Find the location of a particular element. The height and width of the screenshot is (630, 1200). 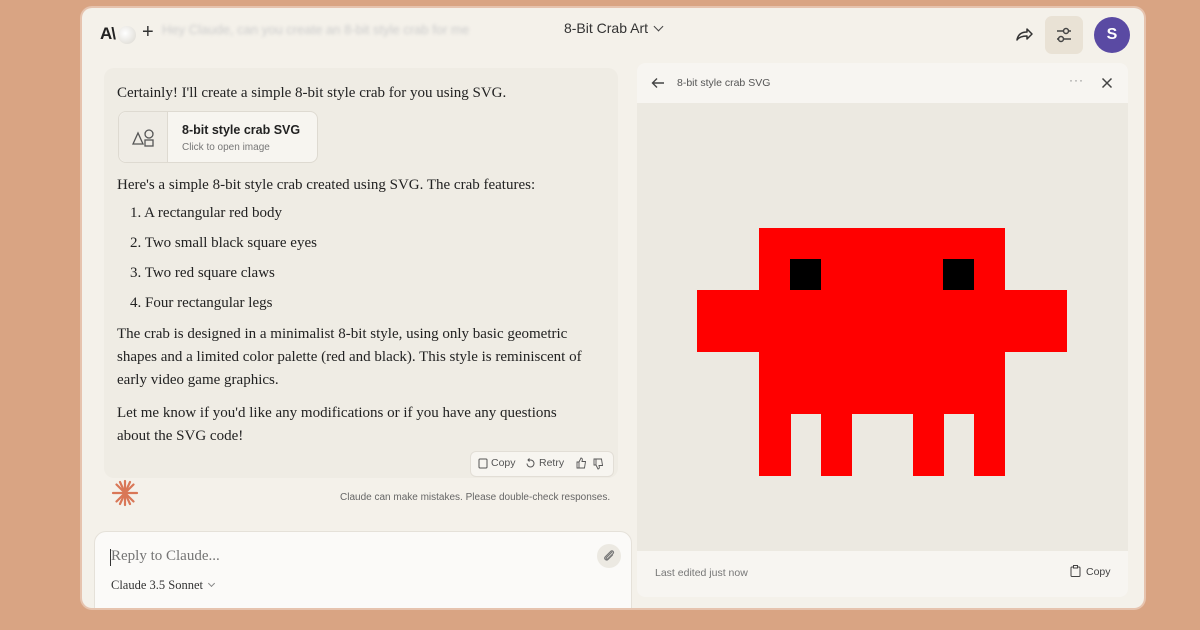

artifact-copy-button: Copy is located at coordinates (1090, 571).